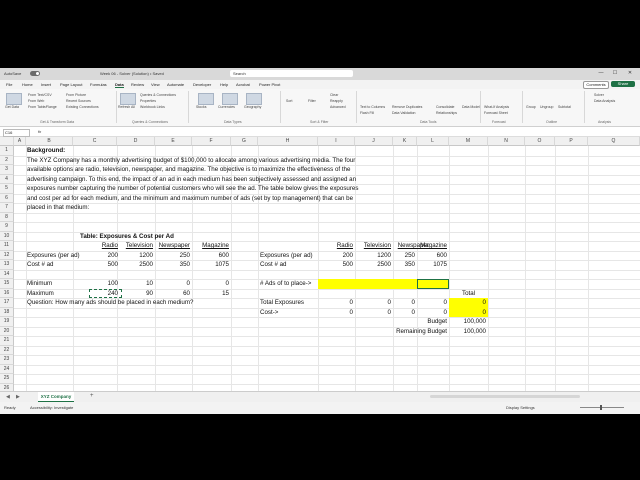  Describe the element at coordinates (467, 303) in the screenshot. I see `total-exposures-total: 0` at that location.